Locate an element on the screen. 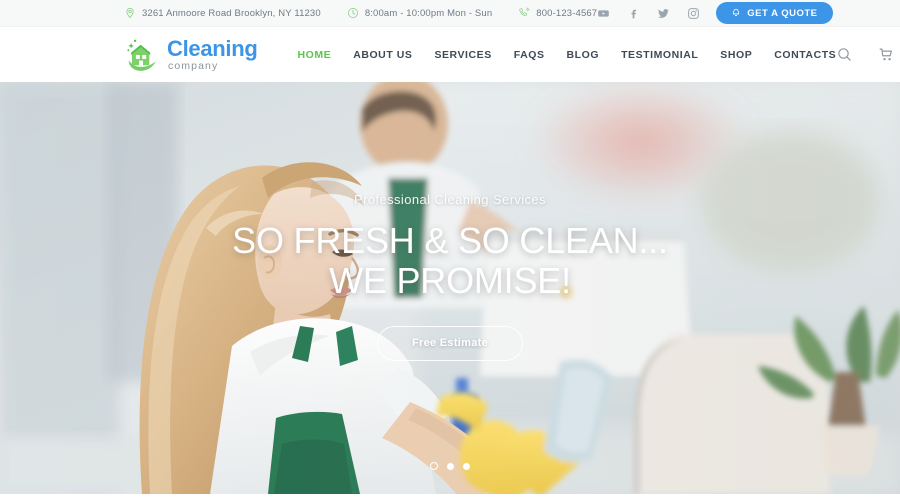 The image size is (900, 500). hours-text: 8:00am - 10:00pm Mon - Sun is located at coordinates (428, 13).